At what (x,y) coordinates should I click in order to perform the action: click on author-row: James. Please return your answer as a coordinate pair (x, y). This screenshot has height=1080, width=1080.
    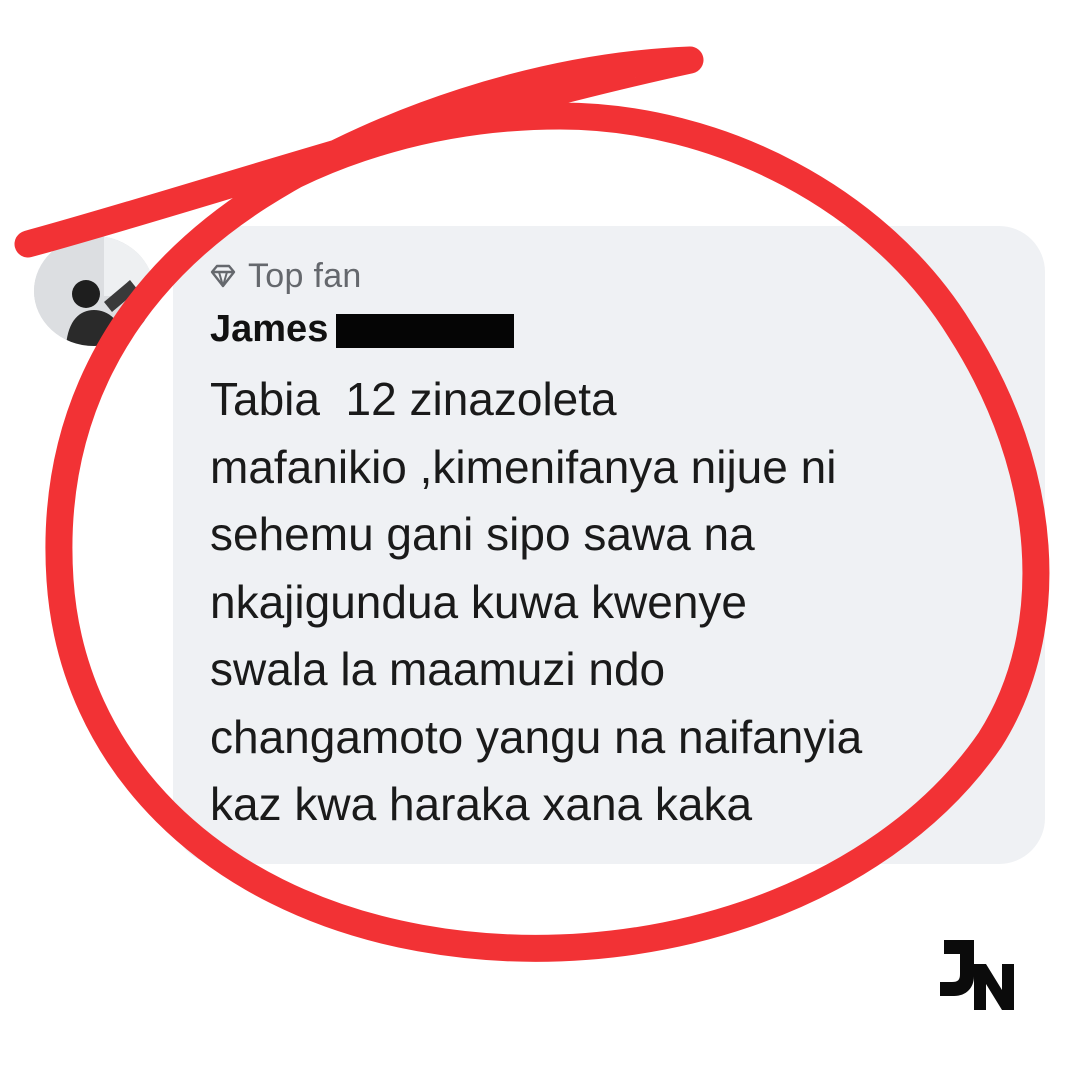
    Looking at the image, I should click on (362, 329).